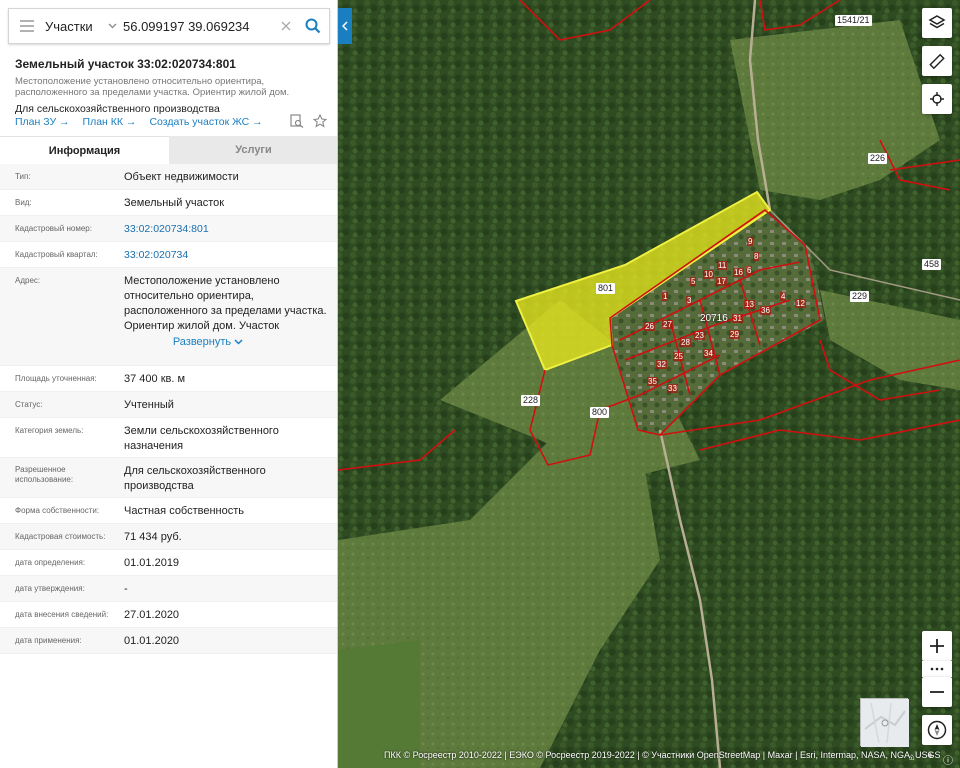 The width and height of the screenshot is (960, 768). Describe the element at coordinates (50, 588) in the screenshot. I see `row-label: дата утверждения:` at that location.